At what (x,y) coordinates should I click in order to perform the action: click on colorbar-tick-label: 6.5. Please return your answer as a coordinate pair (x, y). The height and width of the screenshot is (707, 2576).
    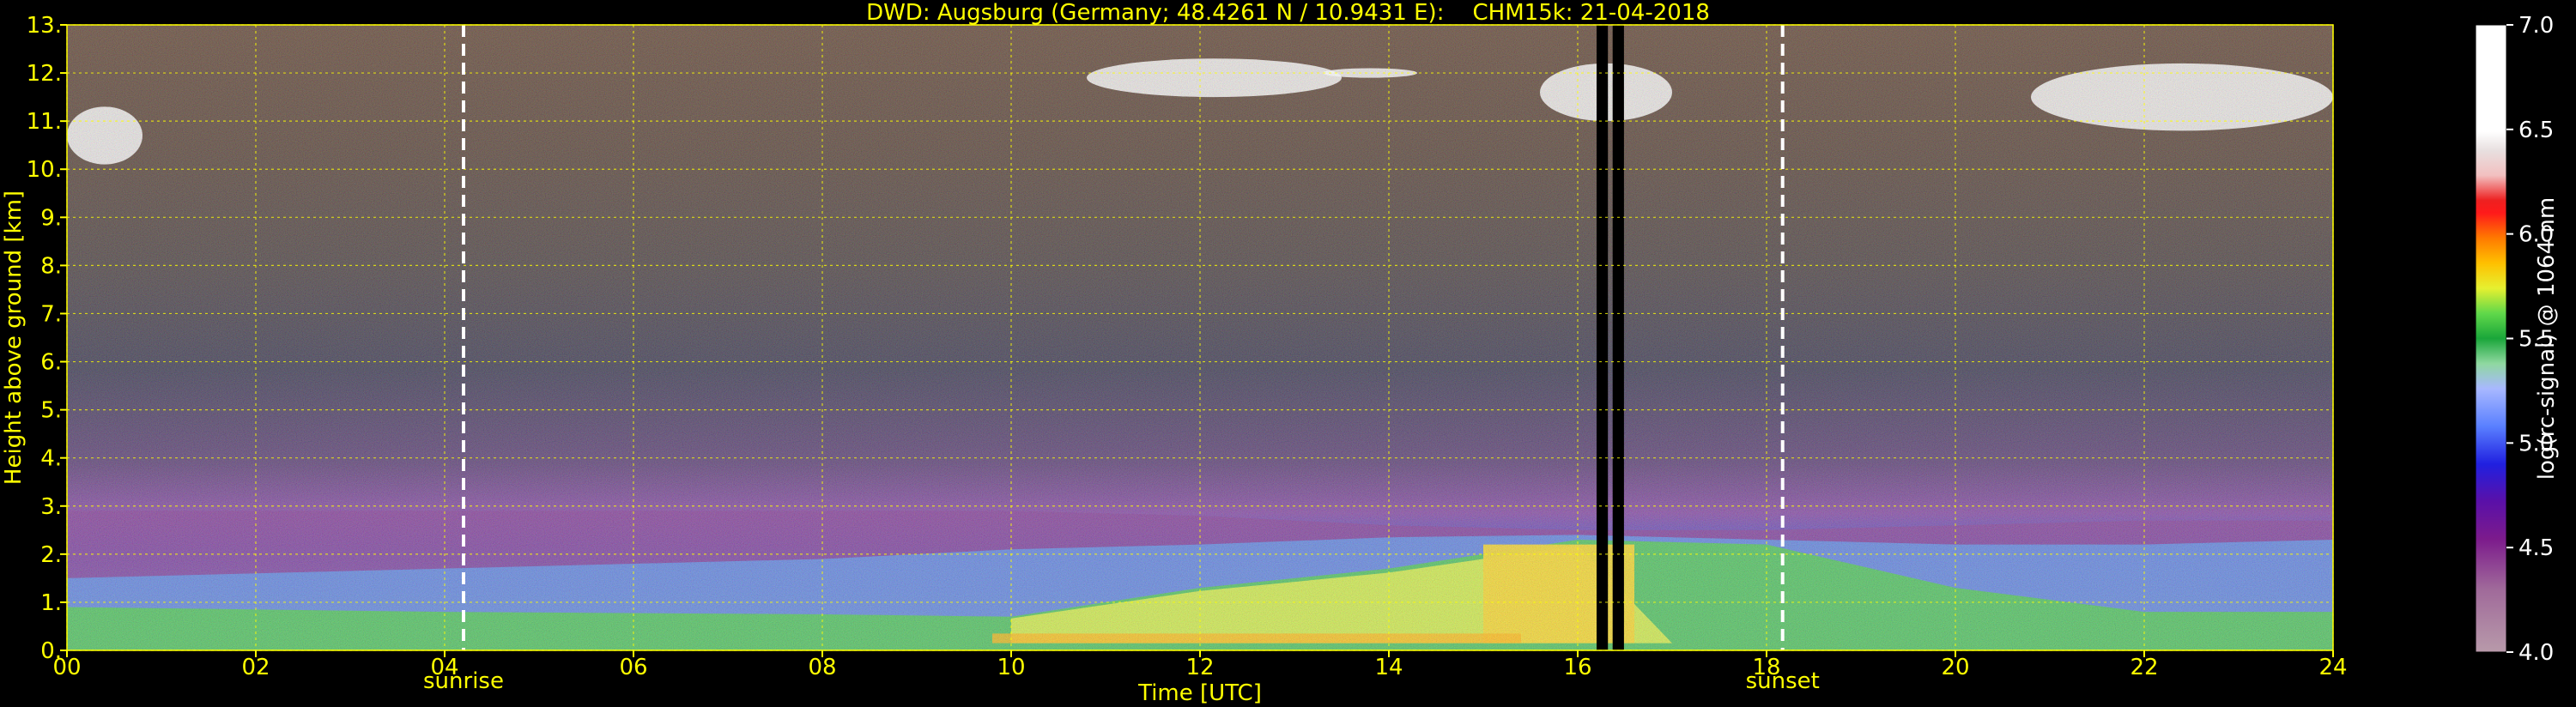
    Looking at the image, I should click on (2536, 130).